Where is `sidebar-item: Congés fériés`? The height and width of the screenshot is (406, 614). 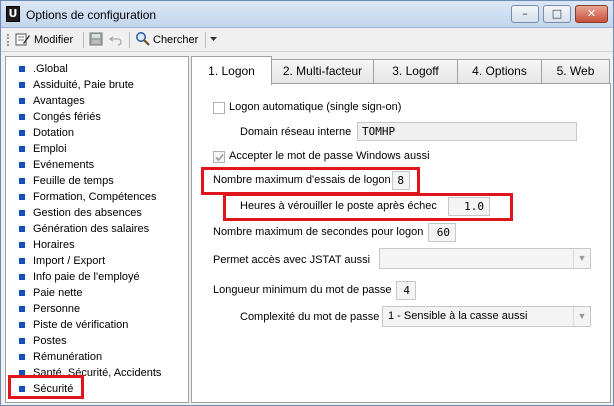
sidebar-item: Congés fériés is located at coordinates (97, 117).